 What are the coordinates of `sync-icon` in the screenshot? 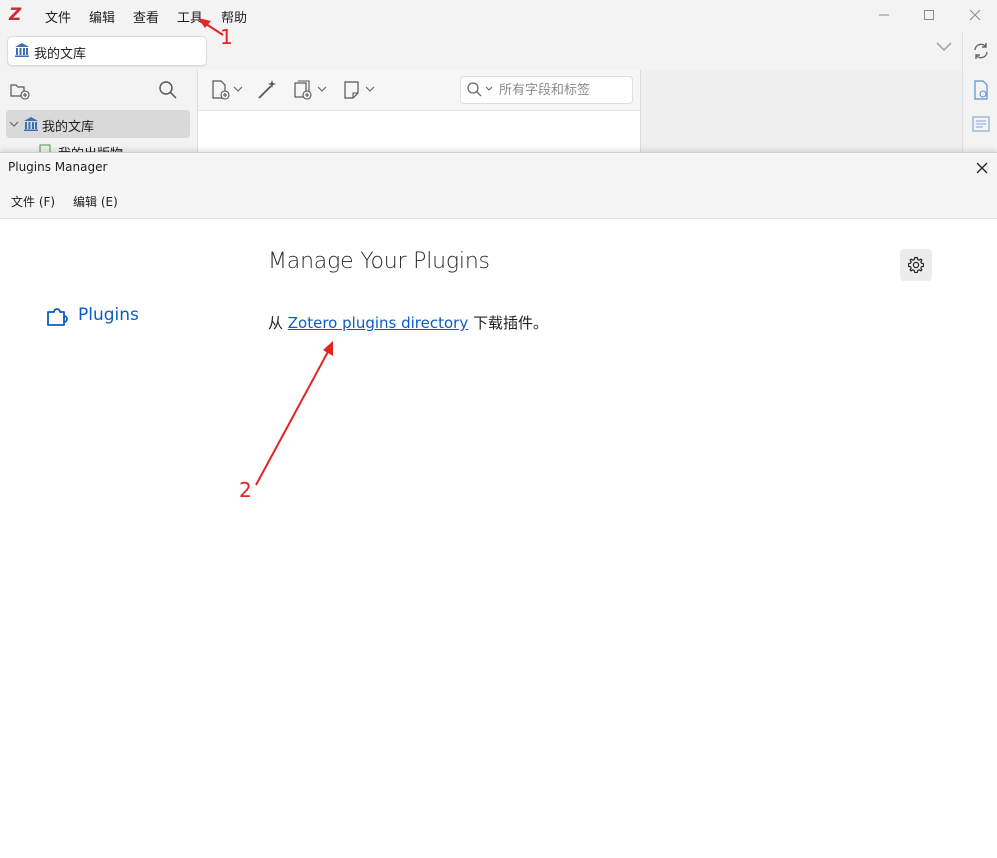 It's located at (981, 51).